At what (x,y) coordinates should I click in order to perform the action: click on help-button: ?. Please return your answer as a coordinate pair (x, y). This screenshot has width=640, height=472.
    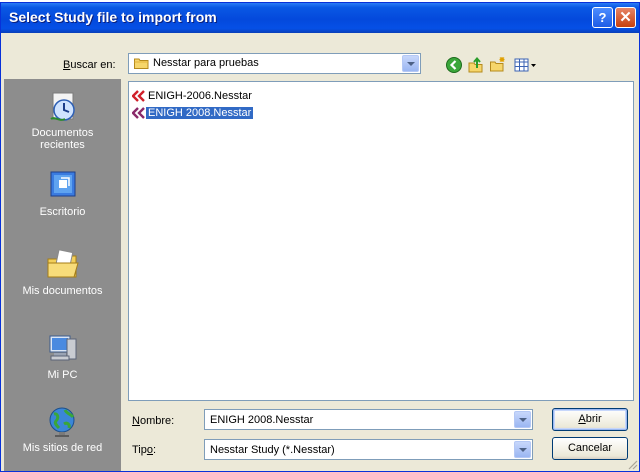
    Looking at the image, I should click on (602, 17).